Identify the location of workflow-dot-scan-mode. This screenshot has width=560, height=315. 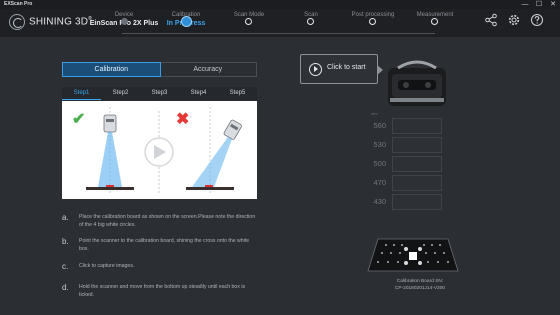
(248, 21).